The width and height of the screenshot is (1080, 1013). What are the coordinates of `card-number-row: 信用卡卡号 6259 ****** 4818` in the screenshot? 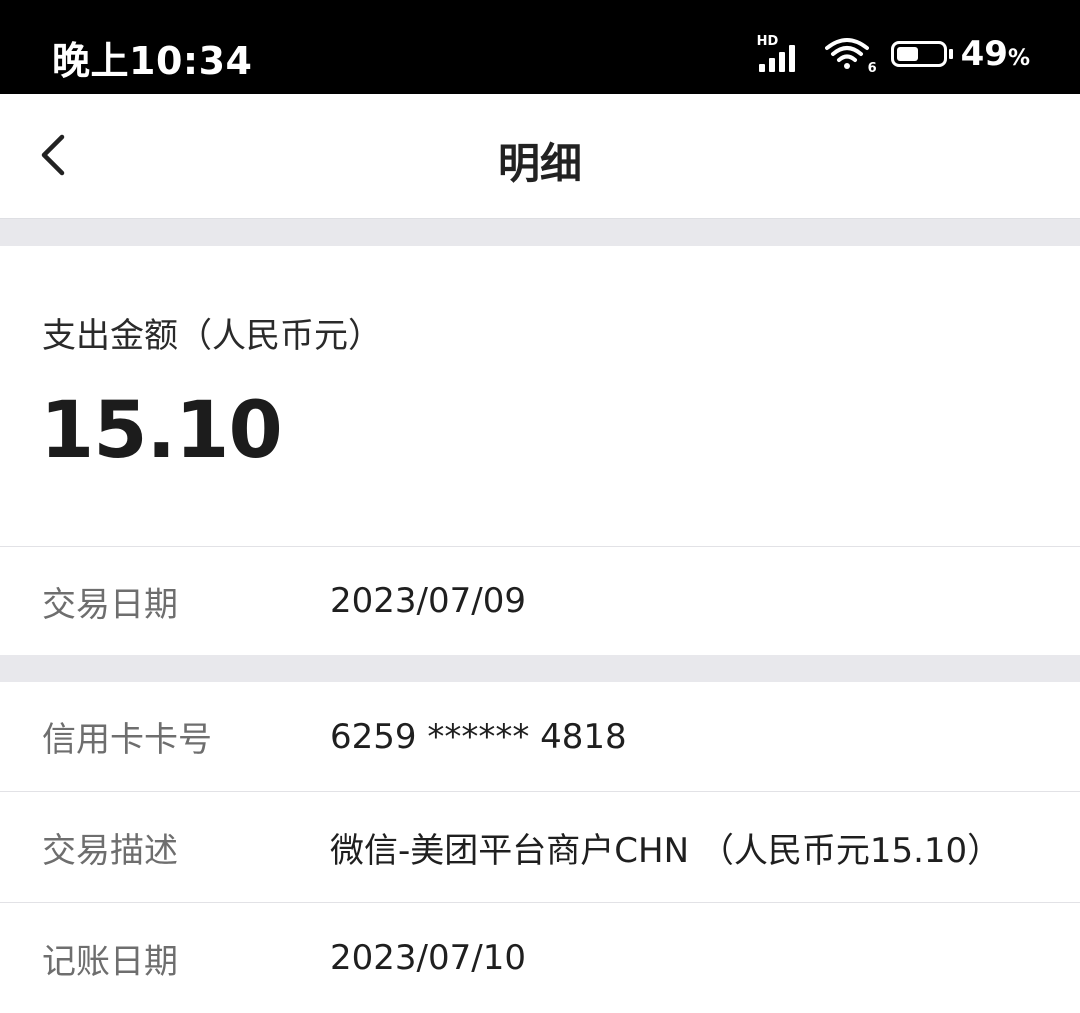 It's located at (540, 736).